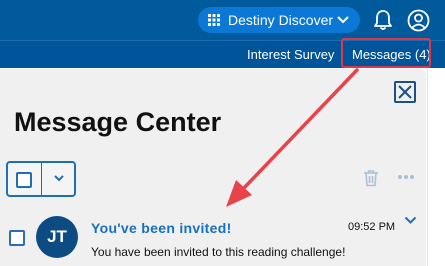 This screenshot has height=266, width=445. Describe the element at coordinates (372, 227) in the screenshot. I see `message-time: 09:52 PM` at that location.